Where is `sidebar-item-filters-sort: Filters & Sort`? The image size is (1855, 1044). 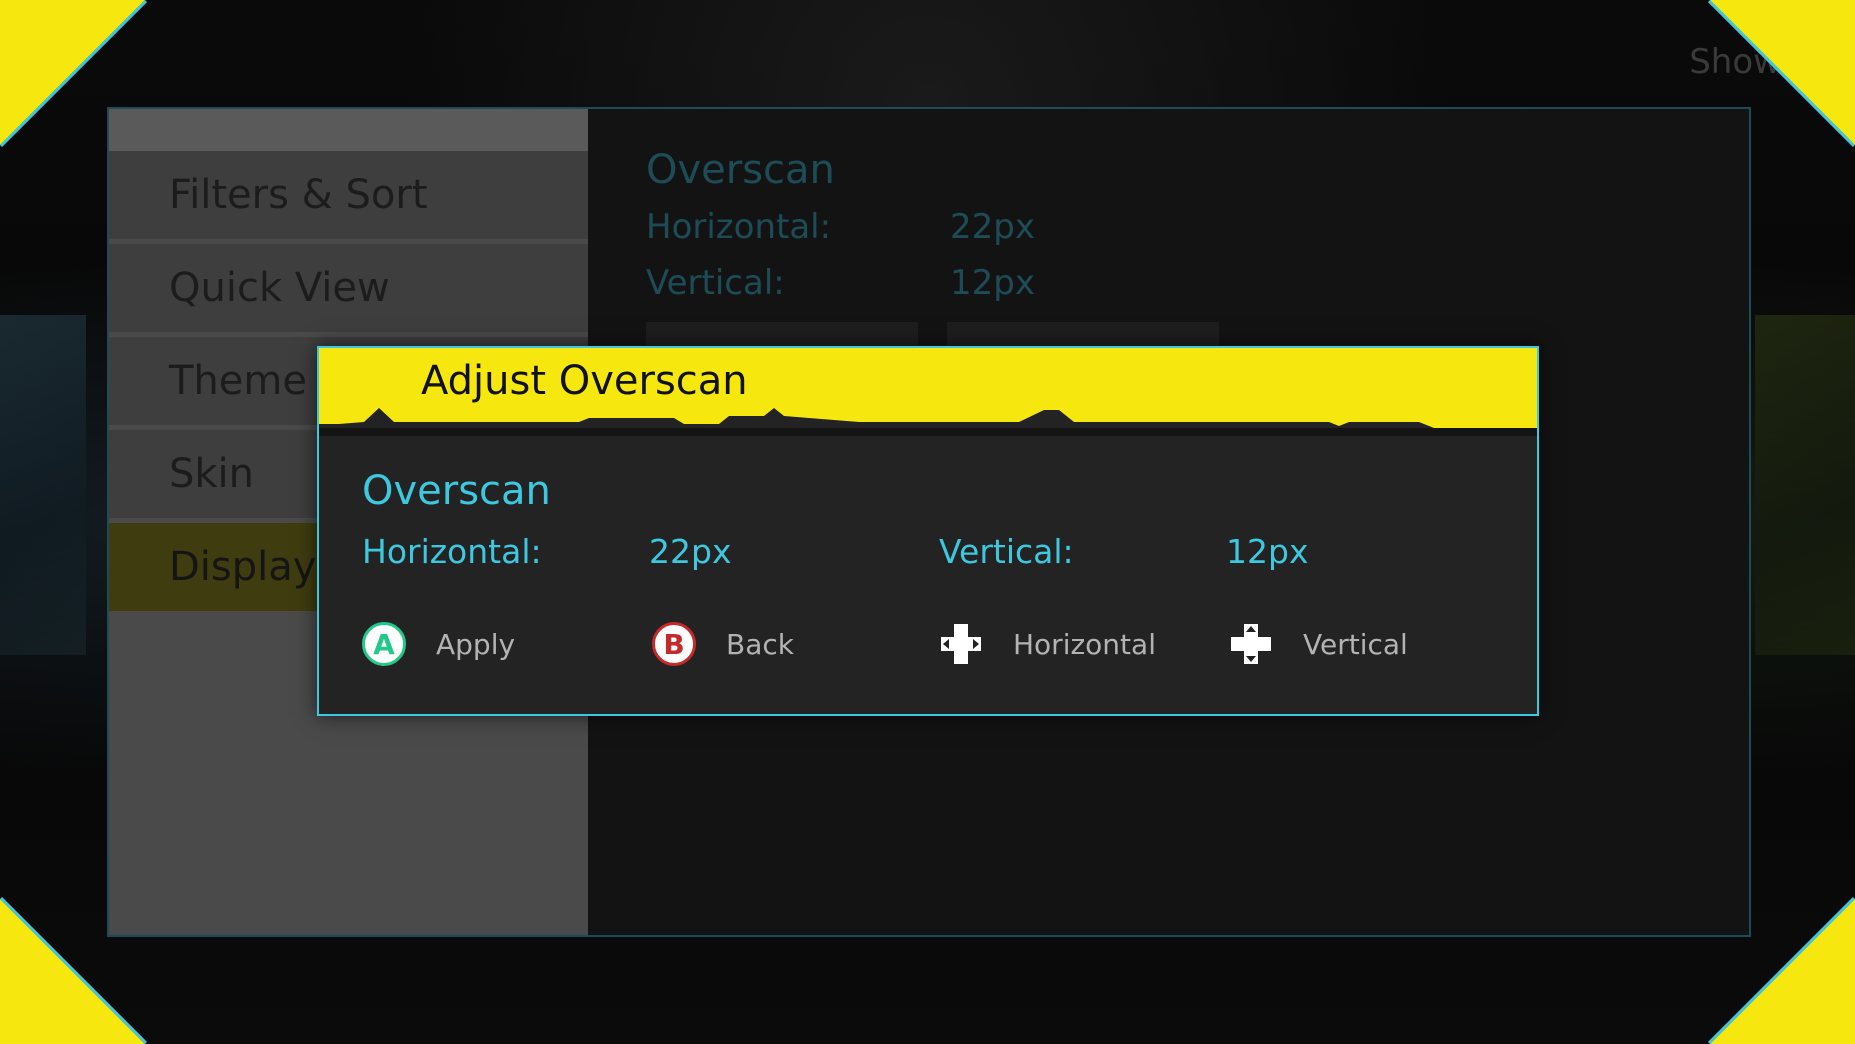
sidebar-item-filters-sort: Filters & Sort is located at coordinates (348, 195).